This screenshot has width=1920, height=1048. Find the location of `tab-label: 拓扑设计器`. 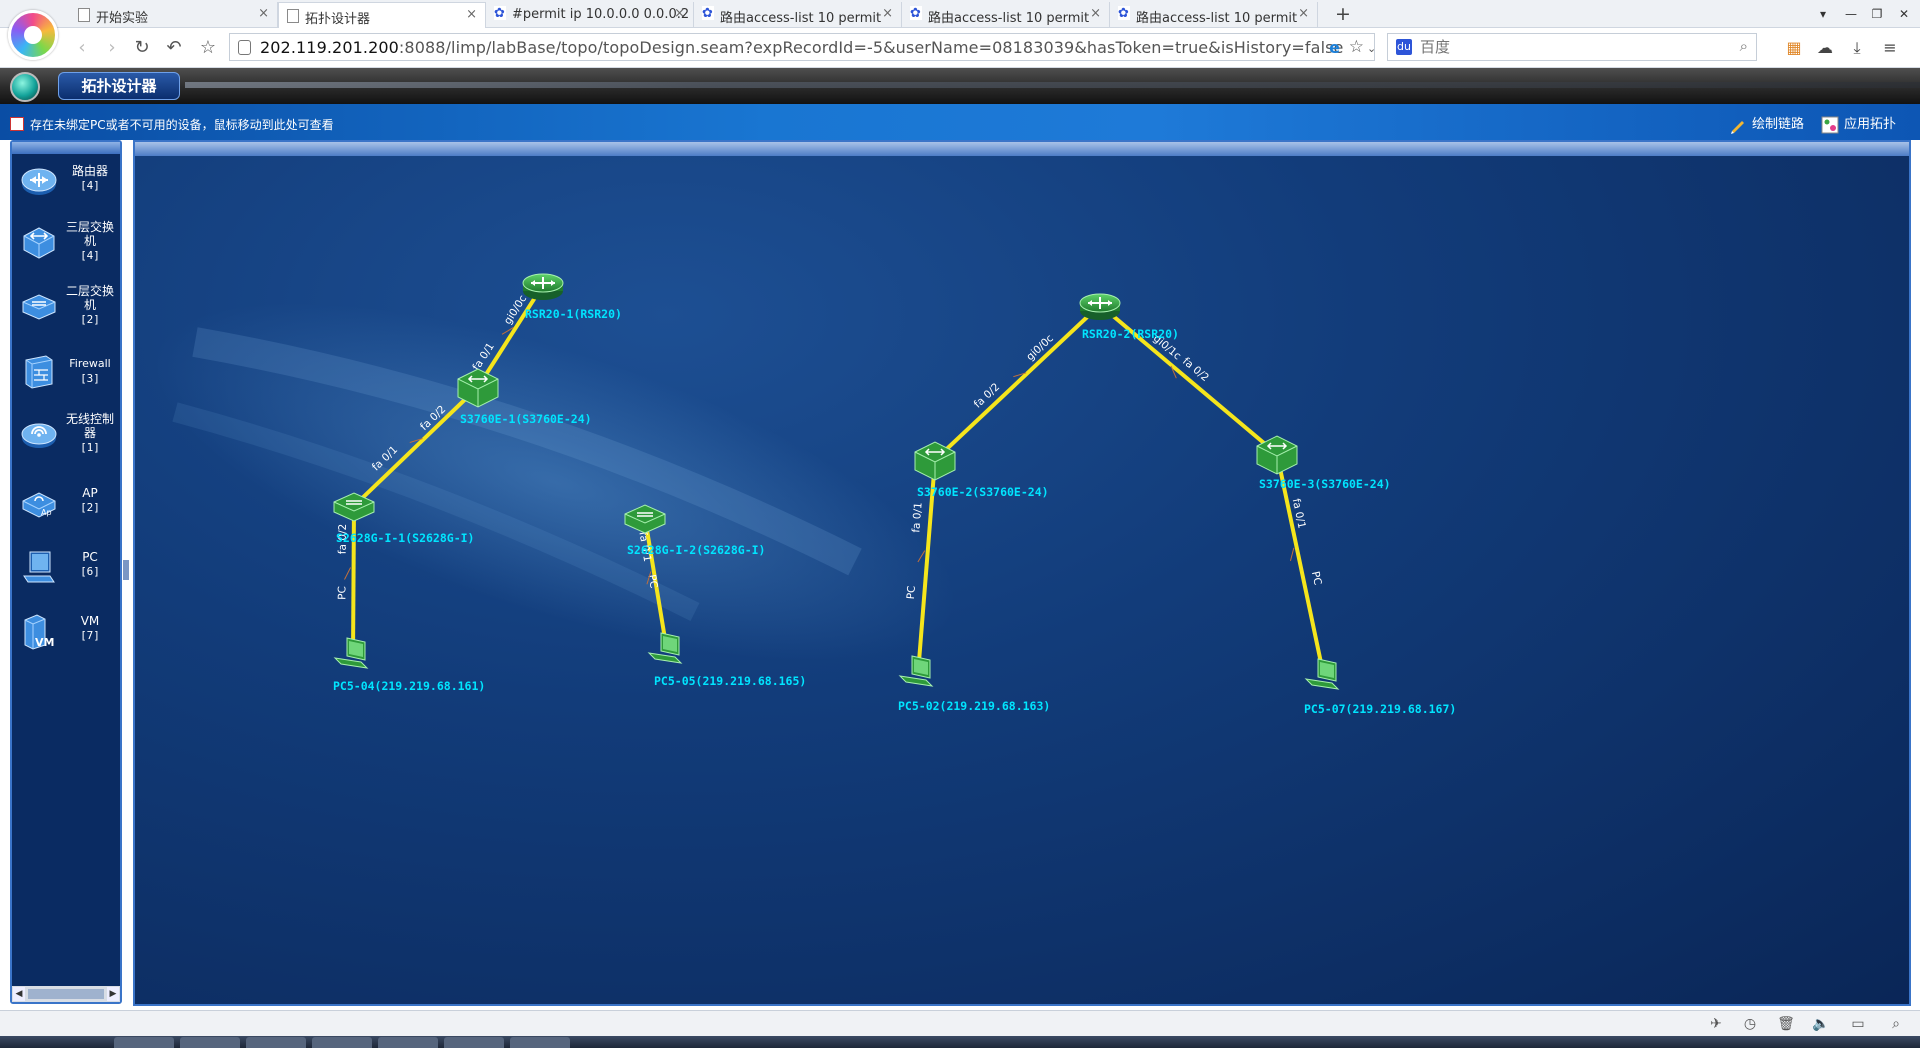

tab-label: 拓扑设计器 is located at coordinates (338, 19).